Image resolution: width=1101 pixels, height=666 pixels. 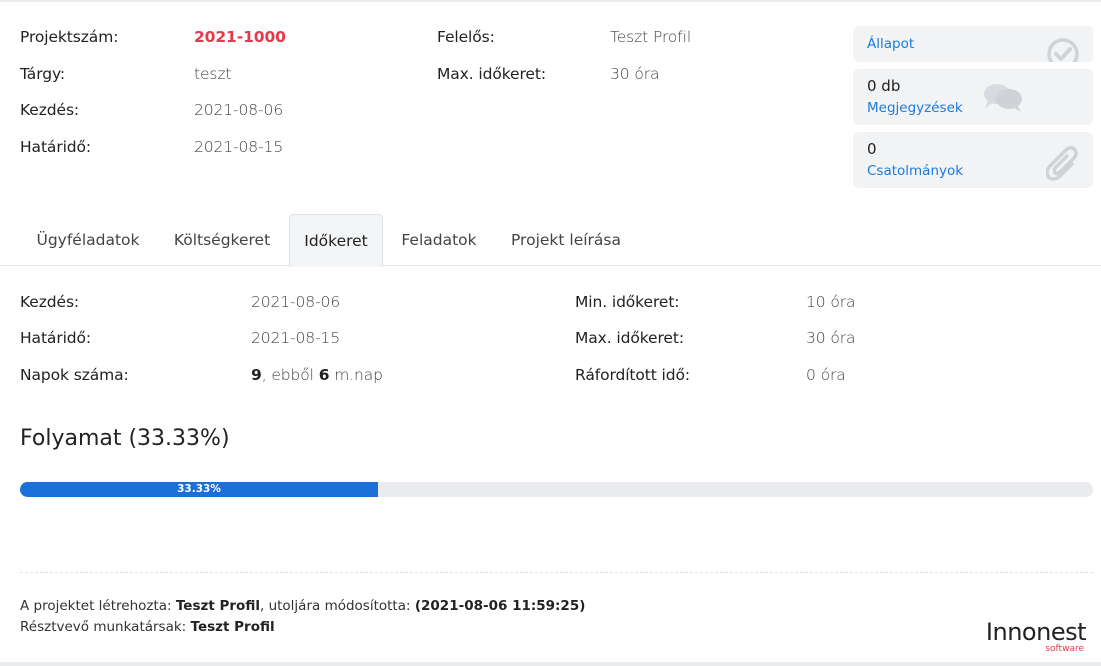 I want to click on owner-value: Teszt Profil, so click(x=651, y=37).